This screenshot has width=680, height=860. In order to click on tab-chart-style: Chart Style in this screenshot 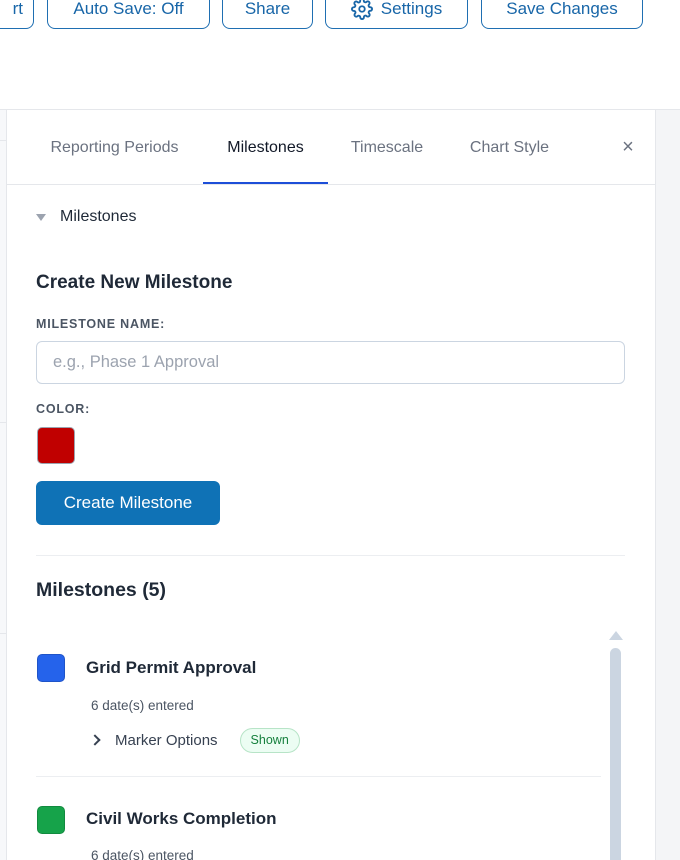, I will do `click(509, 147)`.